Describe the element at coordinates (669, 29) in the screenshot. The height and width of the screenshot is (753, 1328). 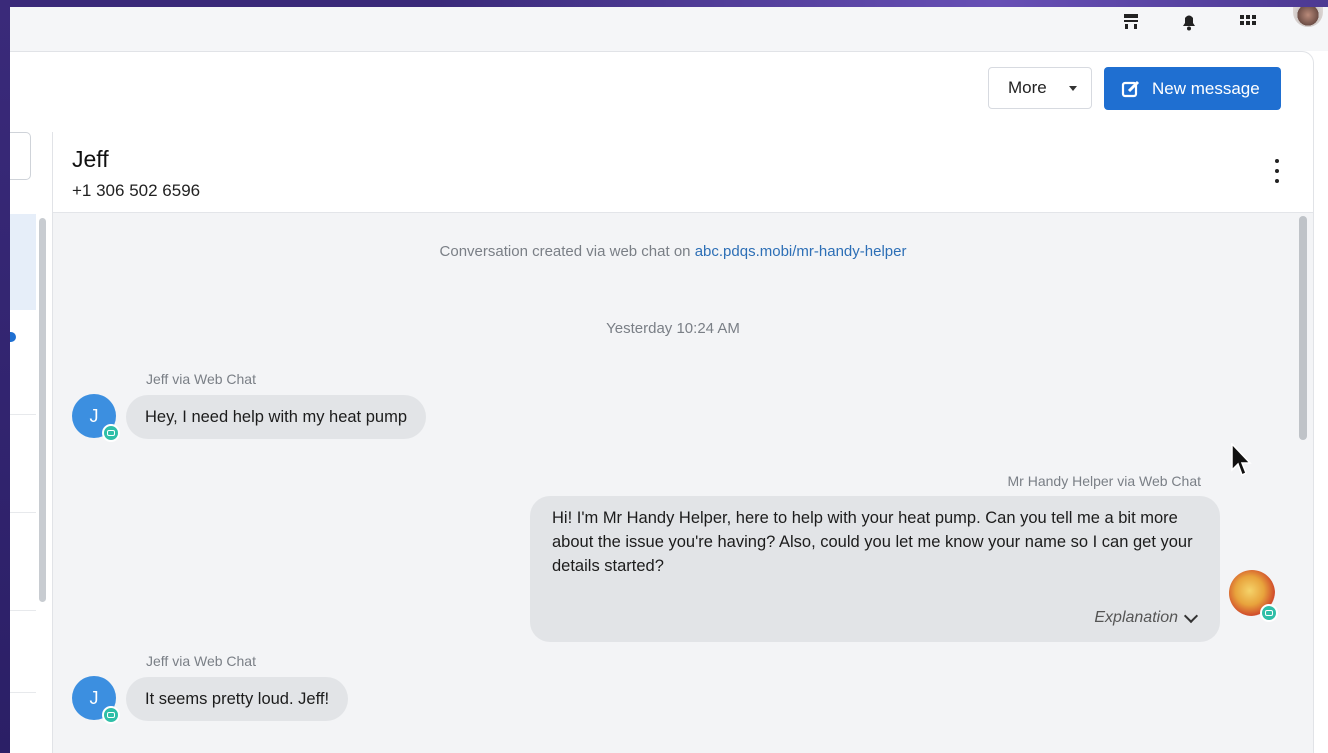
I see `top-bar` at that location.